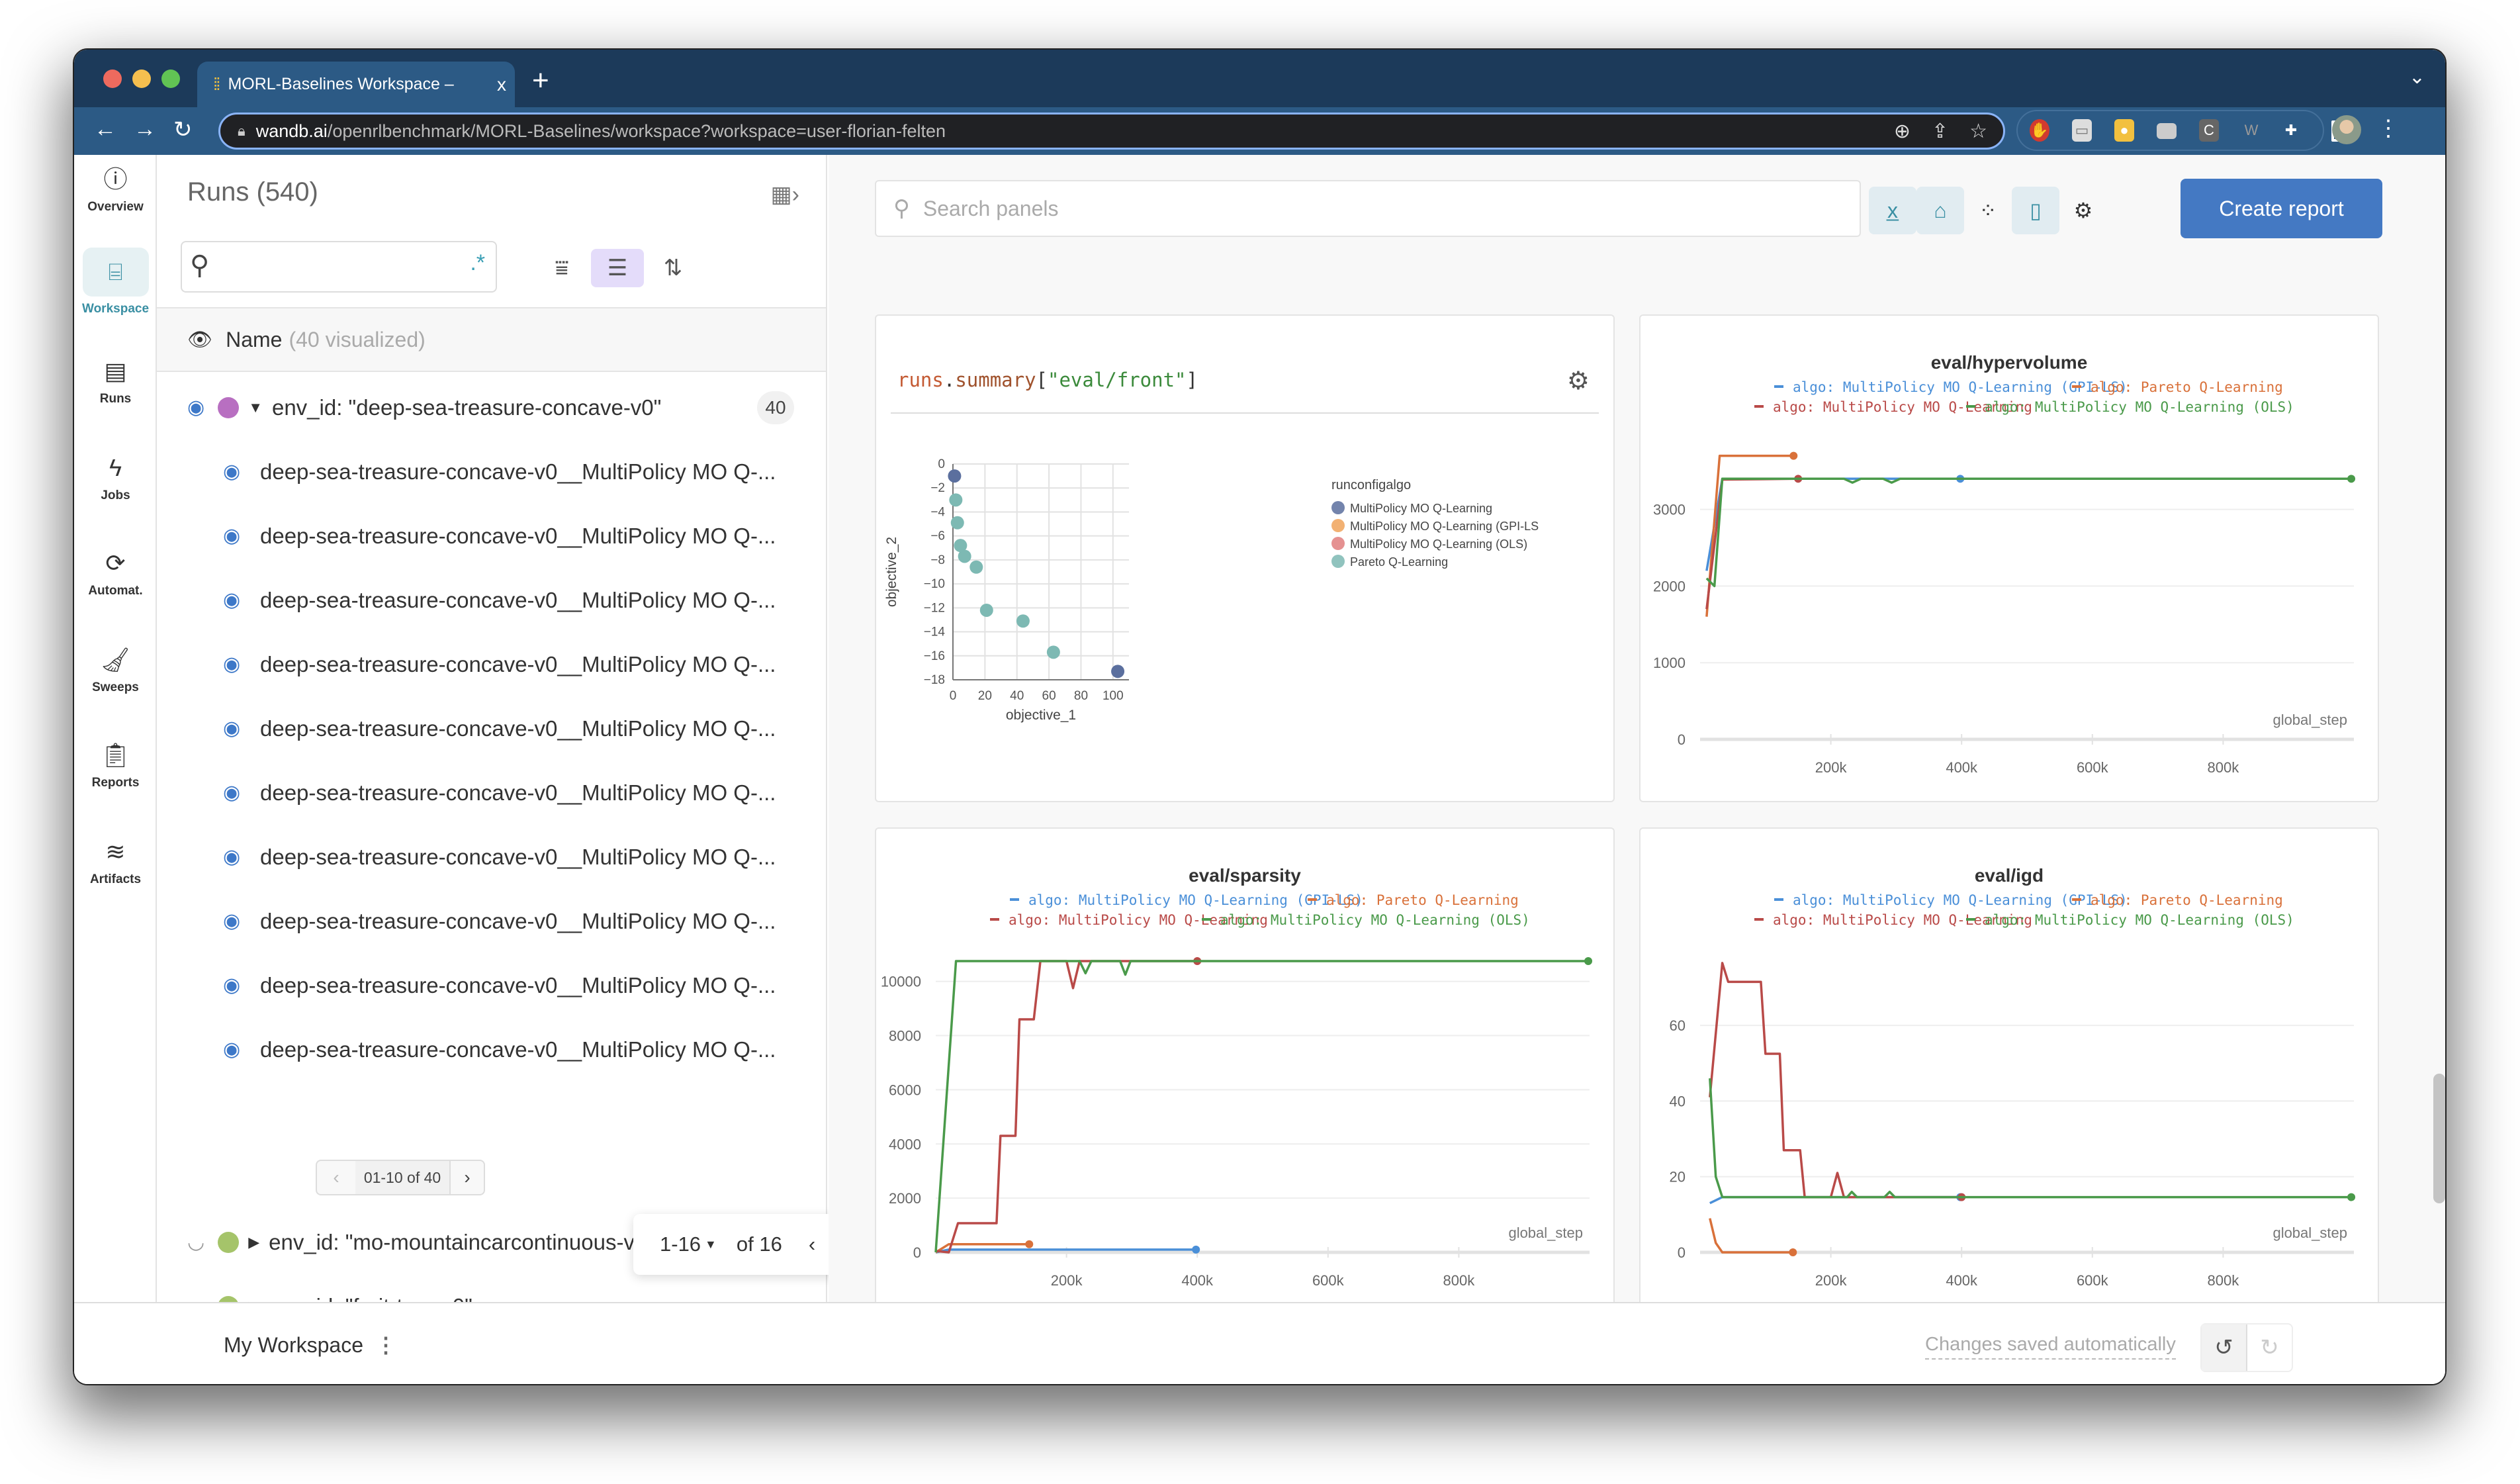 The height and width of the screenshot is (1484, 2520). Describe the element at coordinates (112, 79) in the screenshot. I see `close-window-button` at that location.